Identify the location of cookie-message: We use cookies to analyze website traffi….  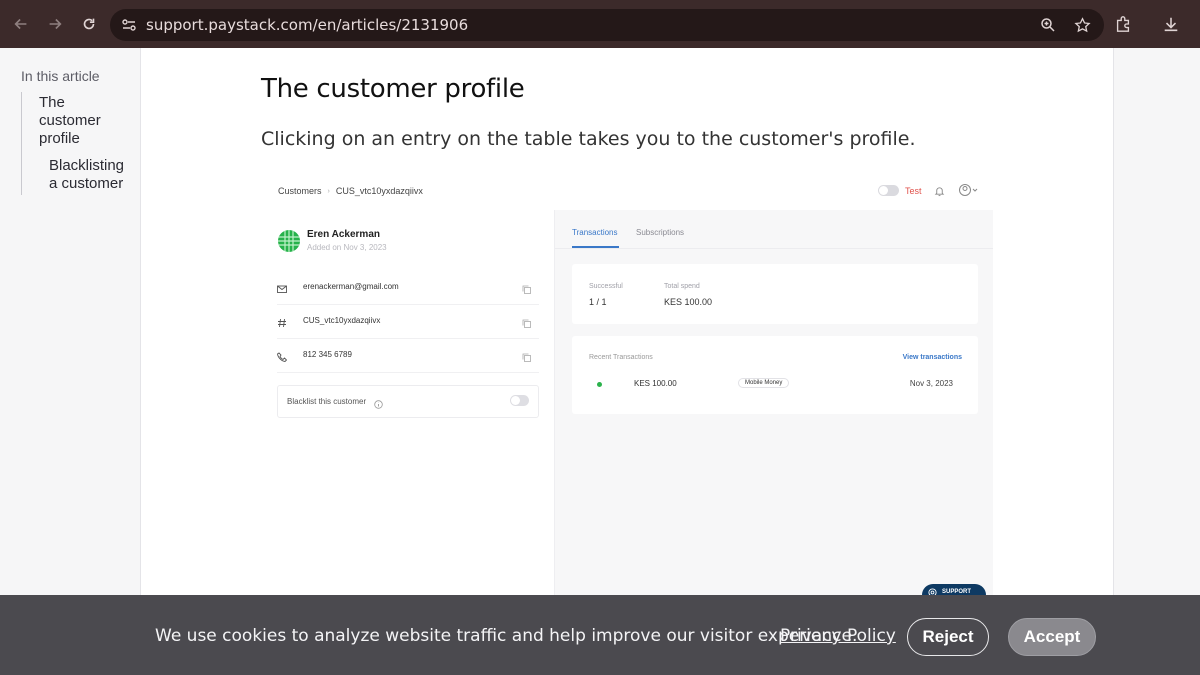
(506, 636).